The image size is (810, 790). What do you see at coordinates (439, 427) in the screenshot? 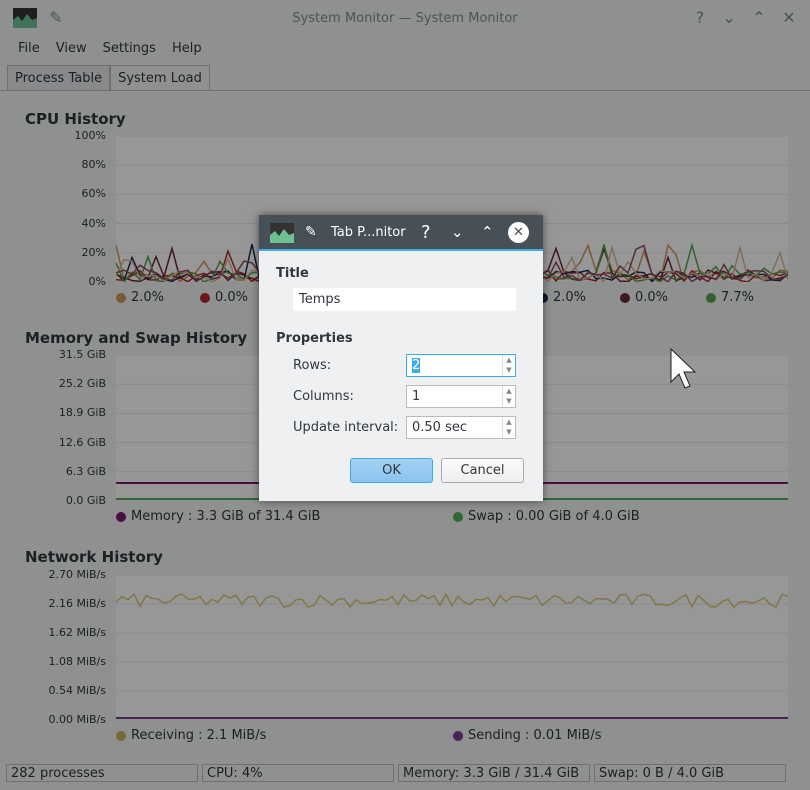
I see `update-interval-value: 0.50 sec` at bounding box center [439, 427].